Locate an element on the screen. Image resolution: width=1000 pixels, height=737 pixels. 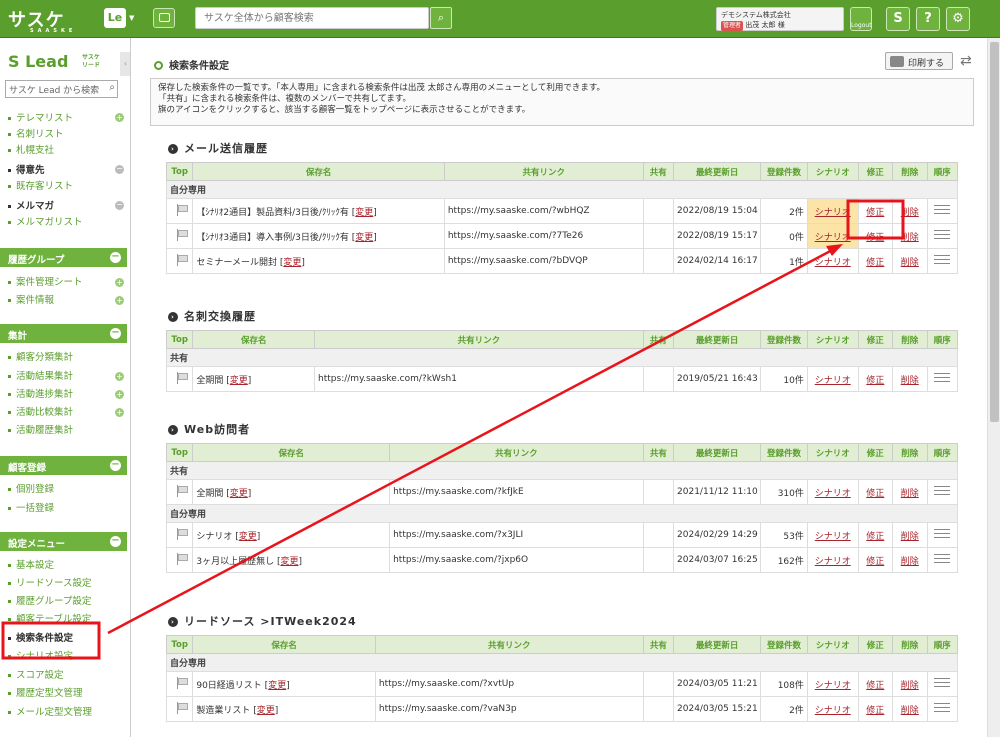
share-link: https://my.saaske.com/?kWsh1 is located at coordinates (479, 379).